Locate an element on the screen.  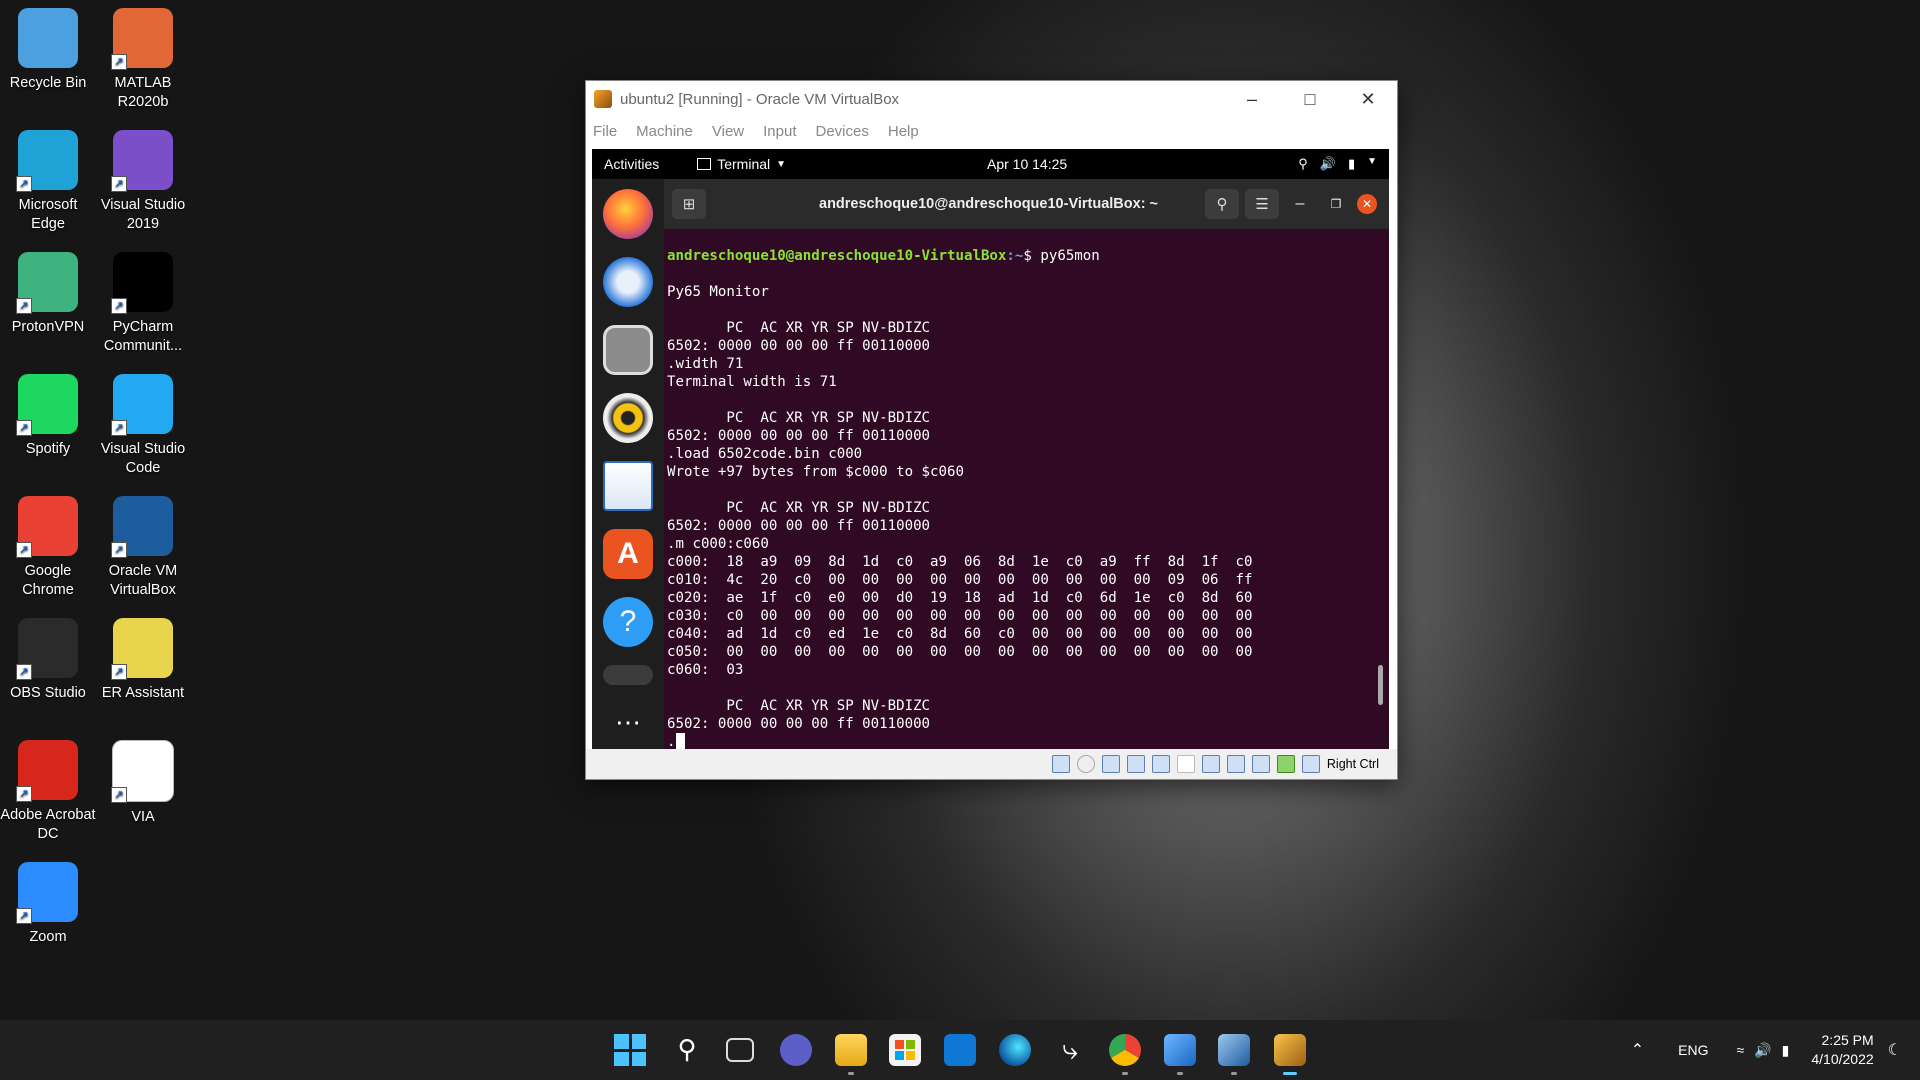
text-cursor is located at coordinates (680, 741).